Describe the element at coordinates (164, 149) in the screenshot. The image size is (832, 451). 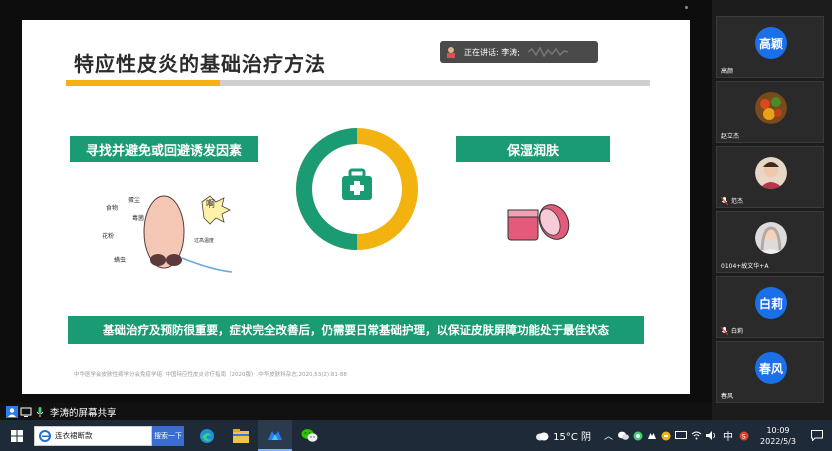
I see `trigger-avoidance-heading: 寻找并避免或回避诱发因素` at that location.